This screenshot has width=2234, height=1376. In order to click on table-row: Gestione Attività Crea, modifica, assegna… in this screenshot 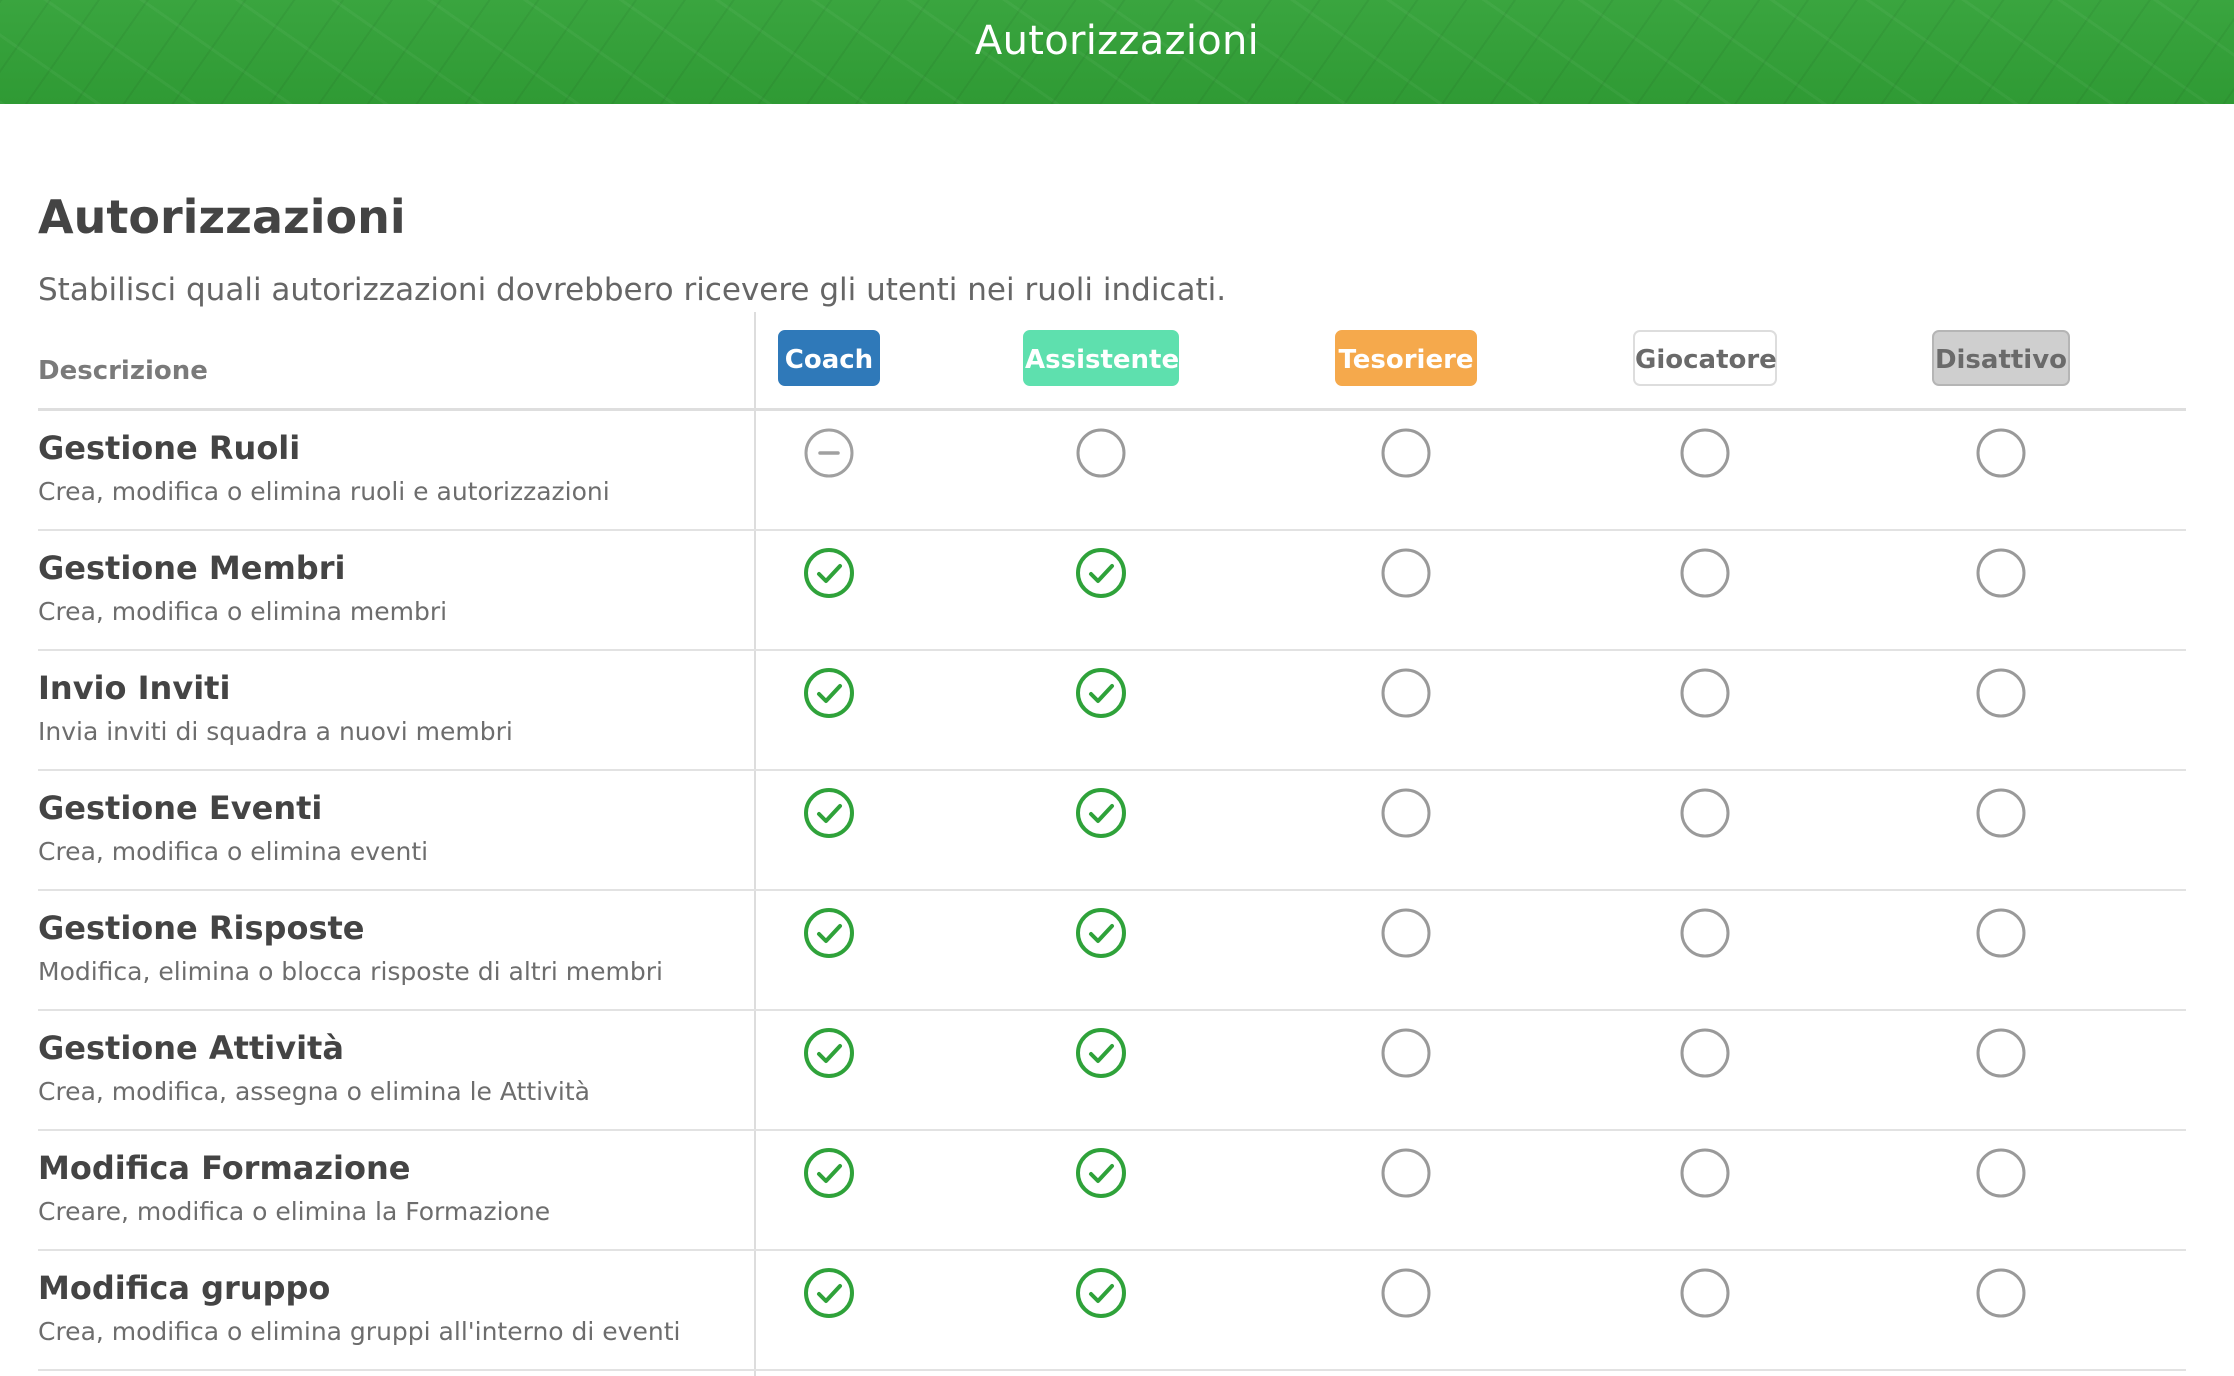, I will do `click(1112, 1071)`.